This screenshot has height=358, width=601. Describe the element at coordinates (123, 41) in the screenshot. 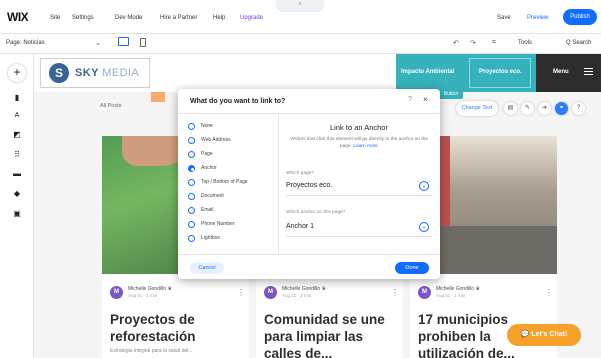

I see `desktop-view-icon` at that location.